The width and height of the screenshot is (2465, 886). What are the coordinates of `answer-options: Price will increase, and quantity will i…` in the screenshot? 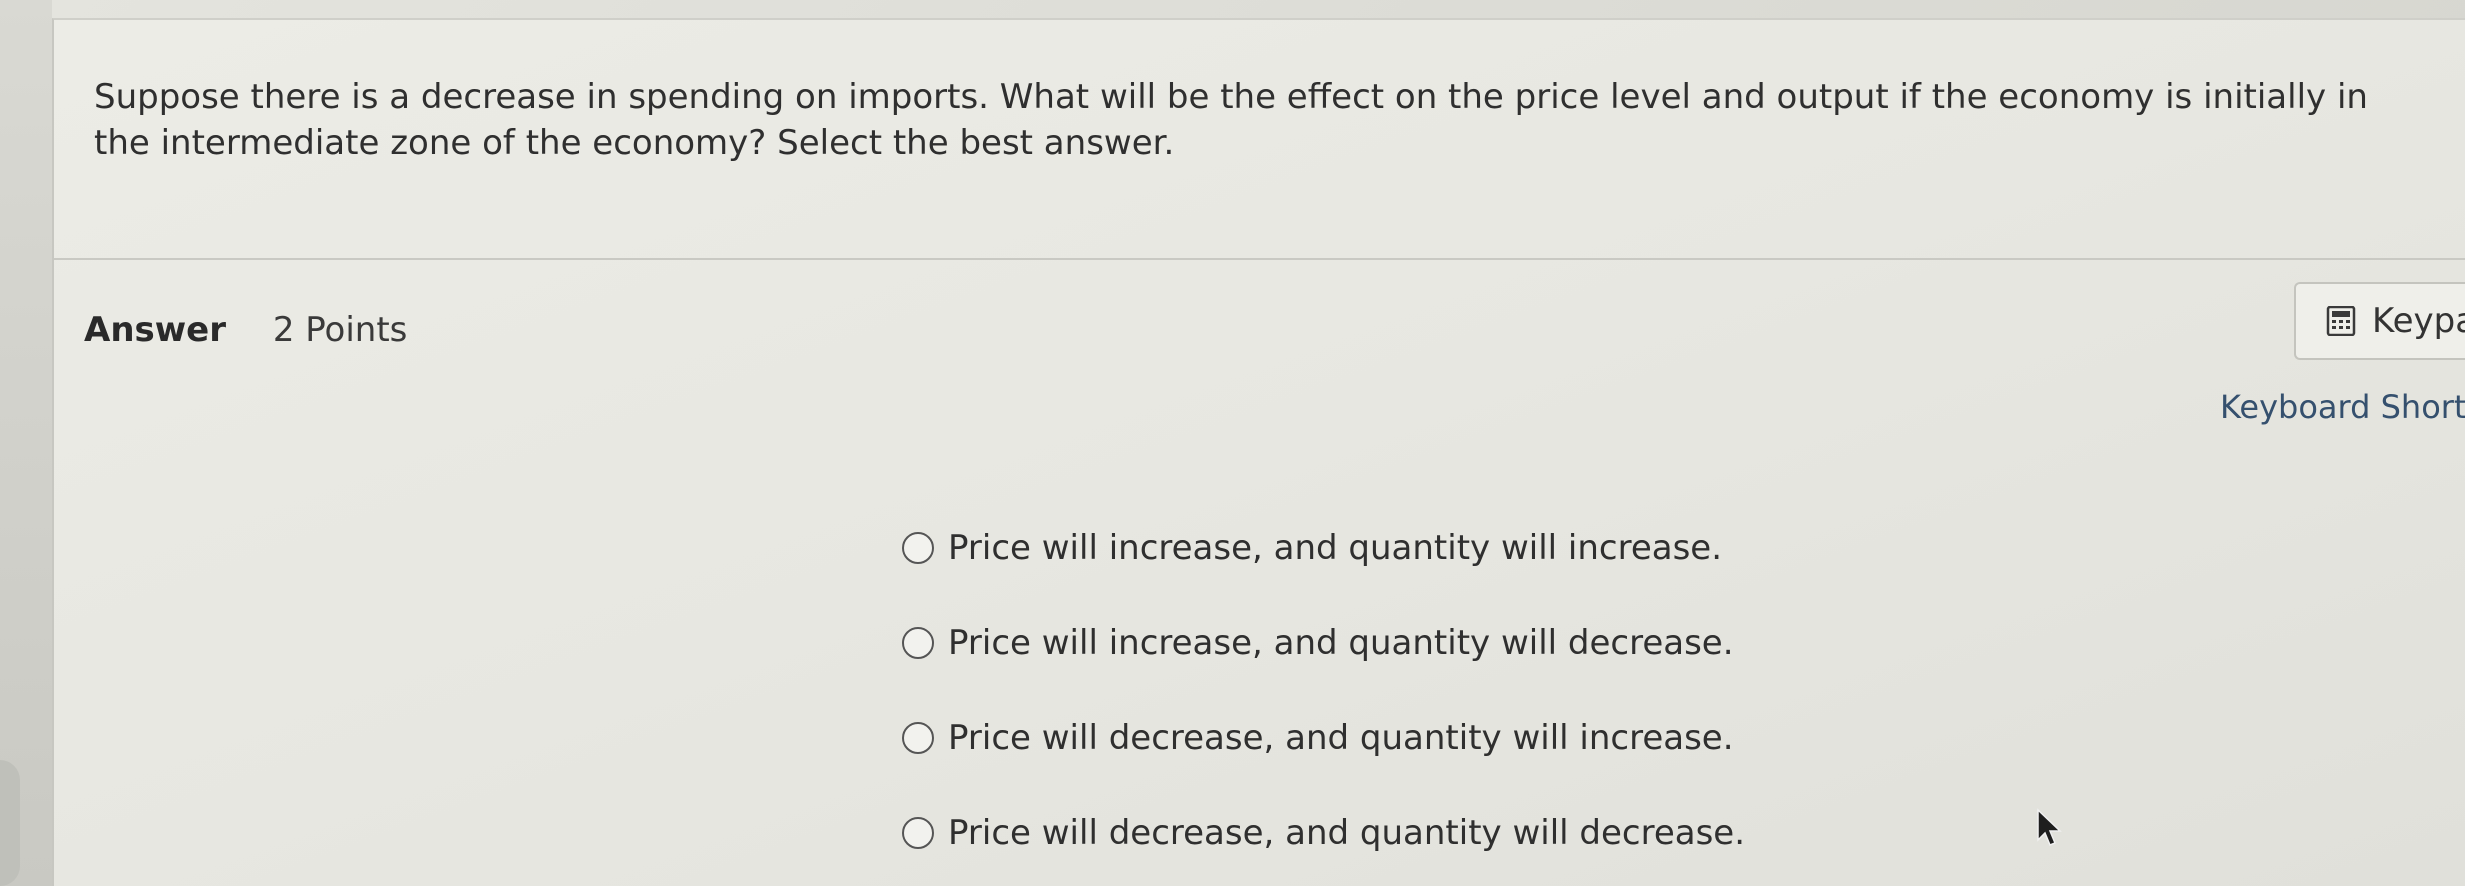 It's located at (1323, 690).